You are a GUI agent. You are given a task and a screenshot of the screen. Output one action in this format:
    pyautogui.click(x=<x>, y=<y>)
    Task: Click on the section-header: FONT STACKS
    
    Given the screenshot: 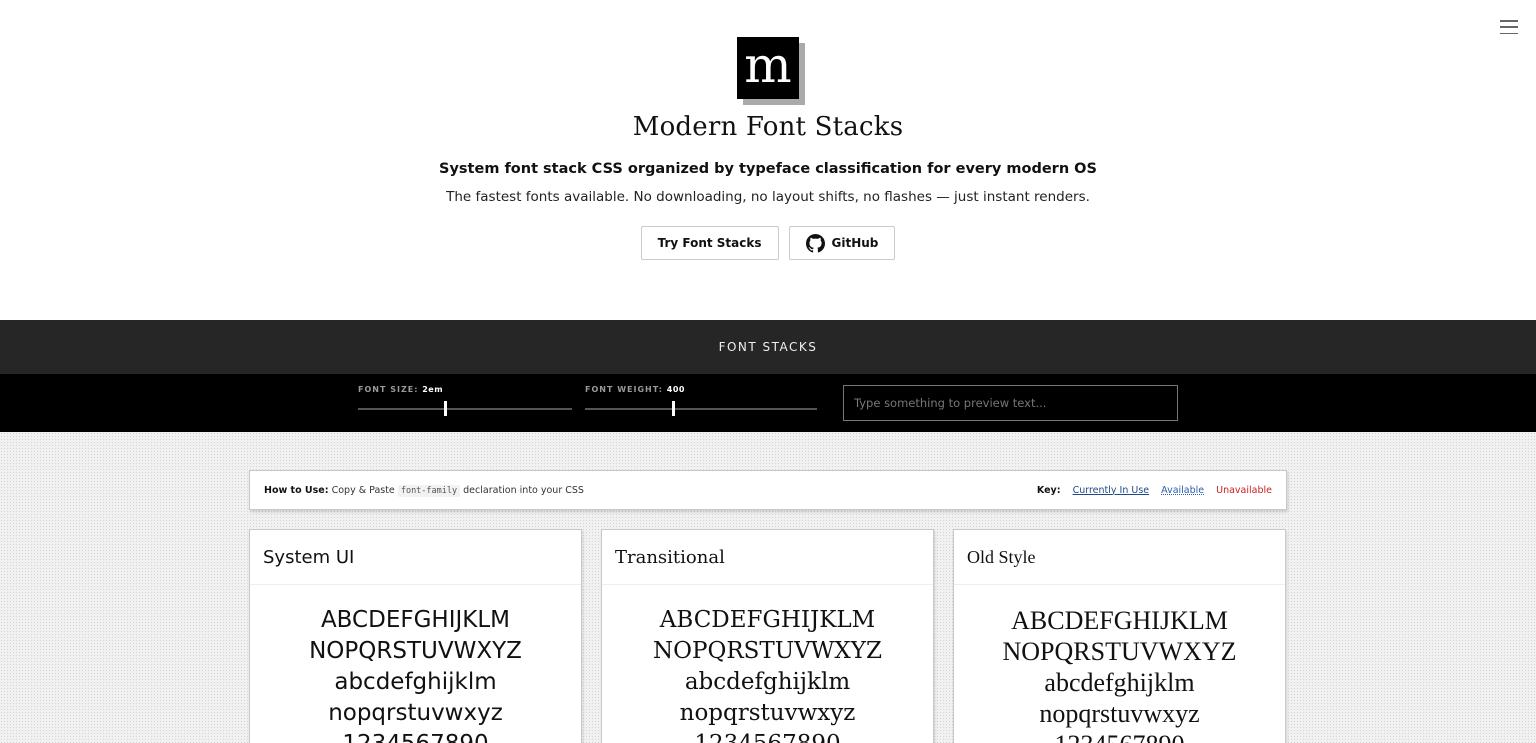 What is the action you would take?
    pyautogui.click(x=768, y=347)
    